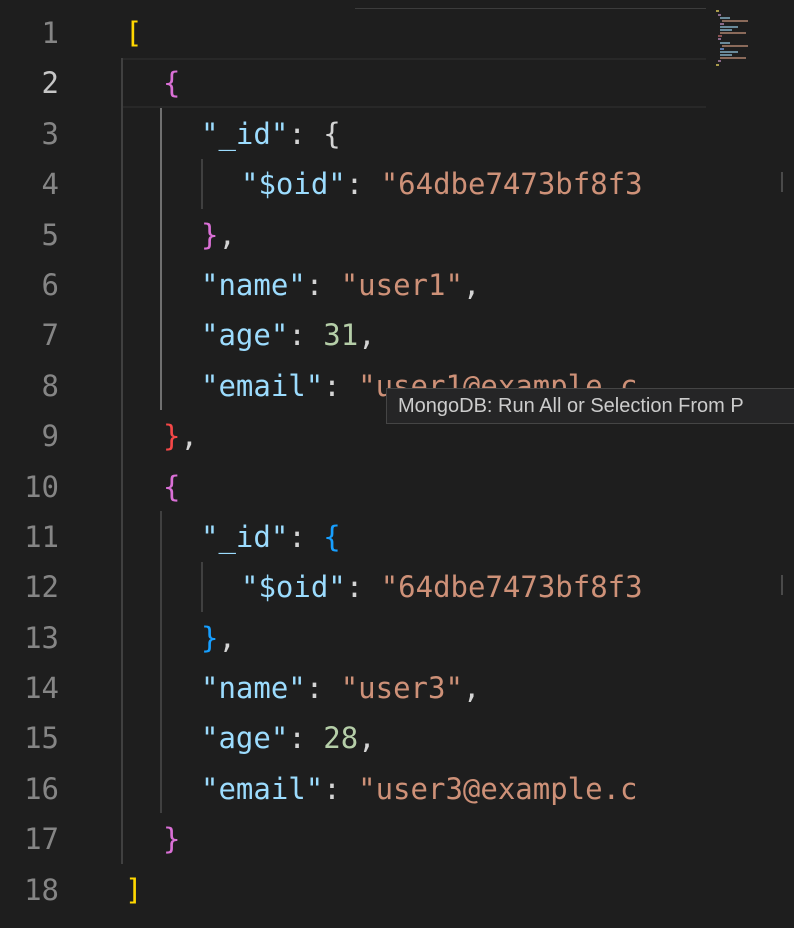  I want to click on json-number-value: 28, so click(341, 738).